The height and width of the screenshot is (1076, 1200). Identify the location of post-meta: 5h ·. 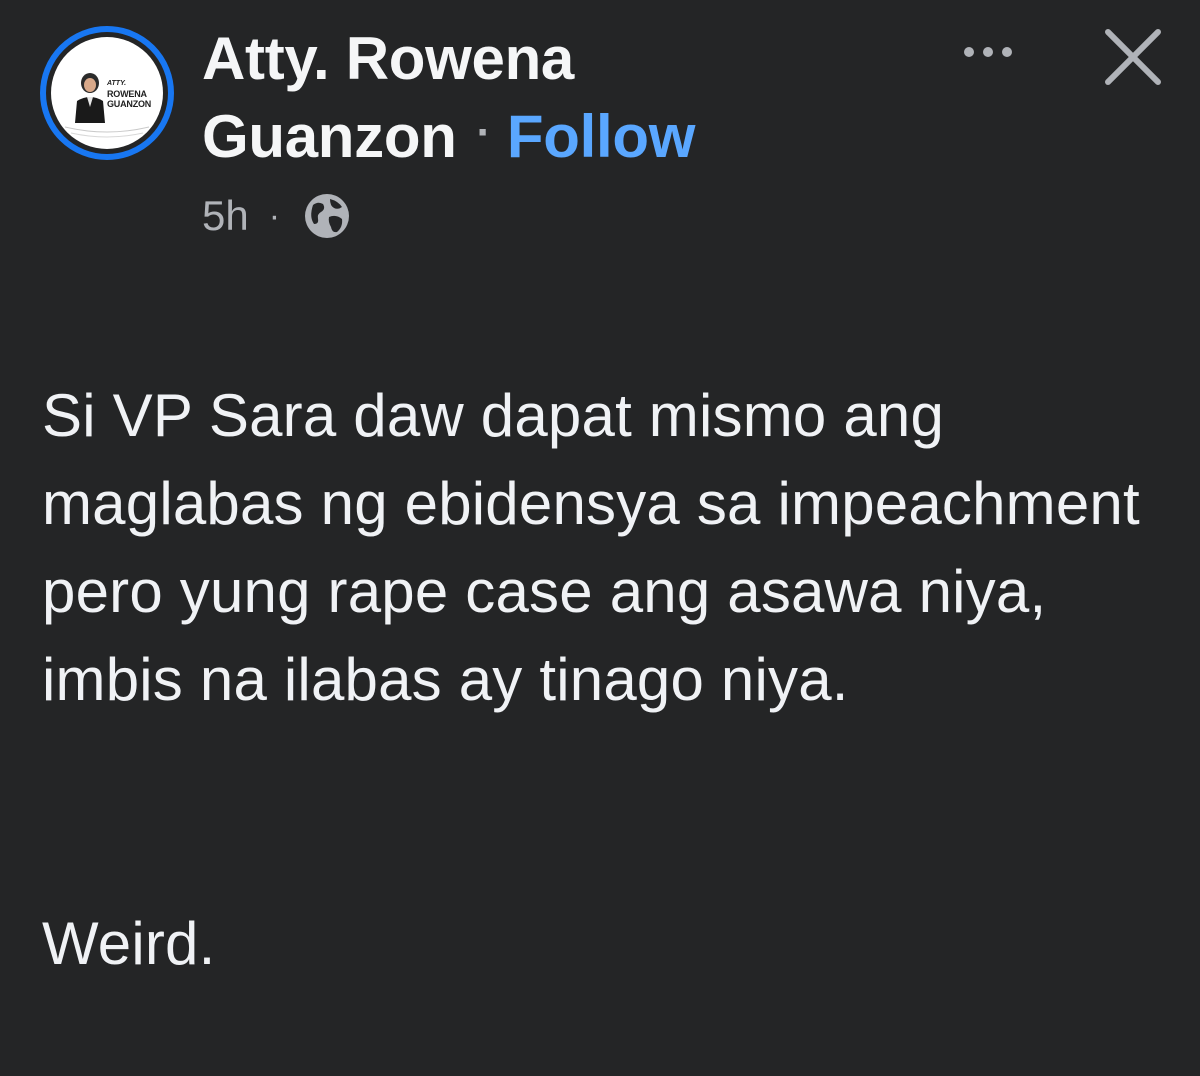
(277, 216).